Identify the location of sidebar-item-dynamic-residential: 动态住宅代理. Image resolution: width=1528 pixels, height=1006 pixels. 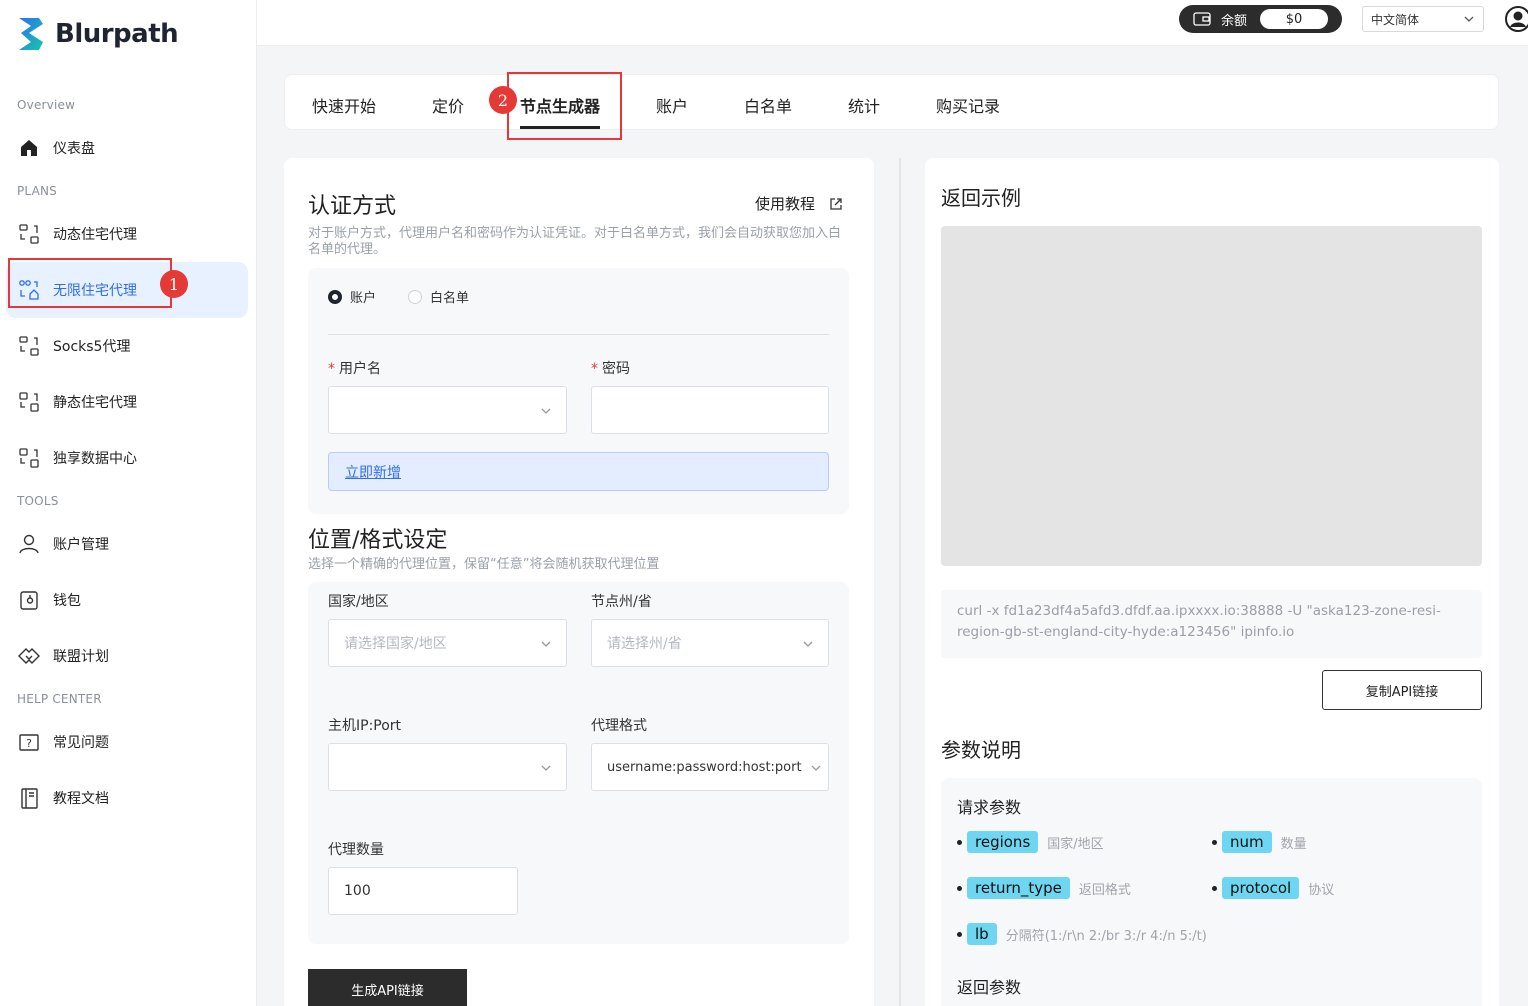
(127, 234).